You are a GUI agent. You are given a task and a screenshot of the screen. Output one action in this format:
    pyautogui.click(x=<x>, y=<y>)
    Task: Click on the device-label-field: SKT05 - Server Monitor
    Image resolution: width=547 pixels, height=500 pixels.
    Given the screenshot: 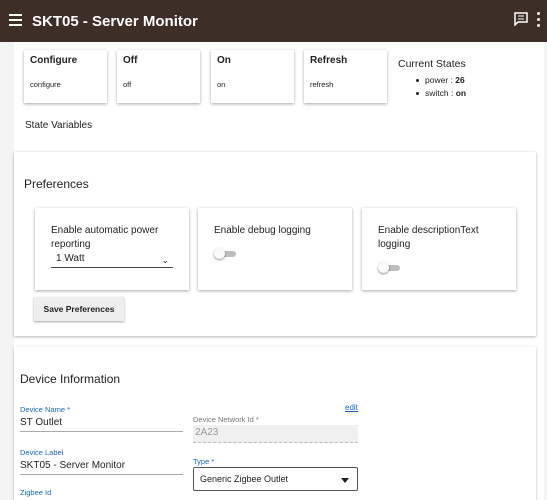 What is the action you would take?
    pyautogui.click(x=101, y=467)
    